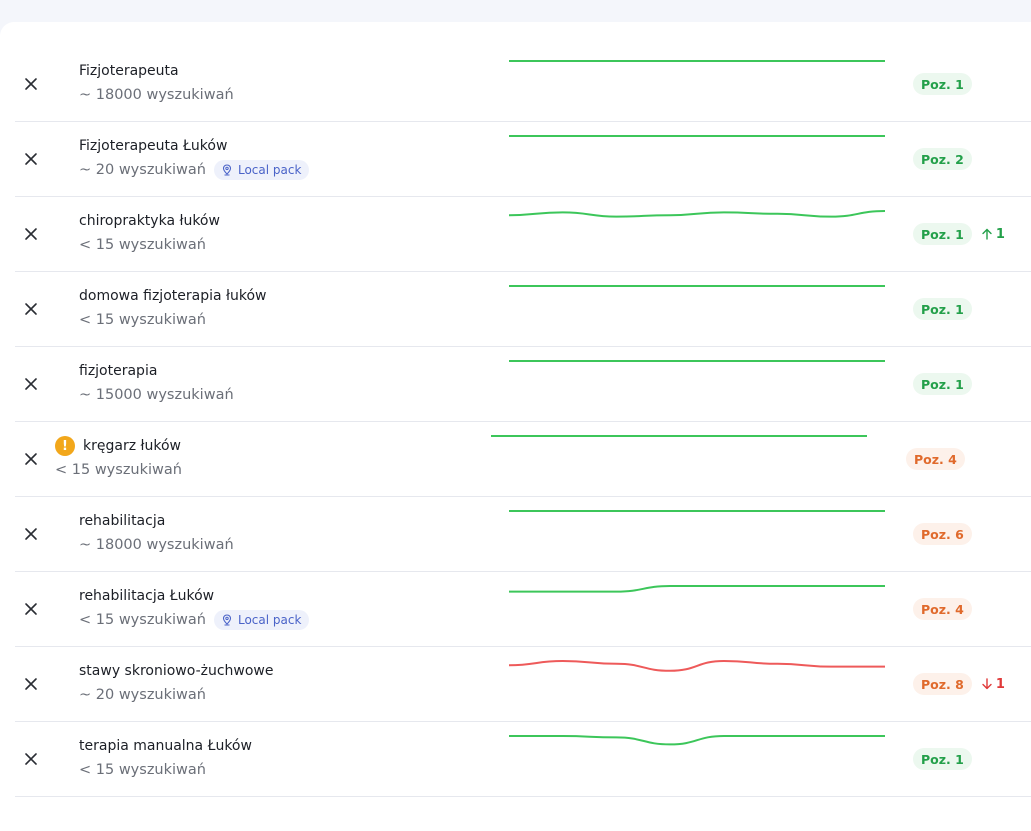 The height and width of the screenshot is (831, 1031). I want to click on keyword-title: kręgarz łuków, so click(132, 446).